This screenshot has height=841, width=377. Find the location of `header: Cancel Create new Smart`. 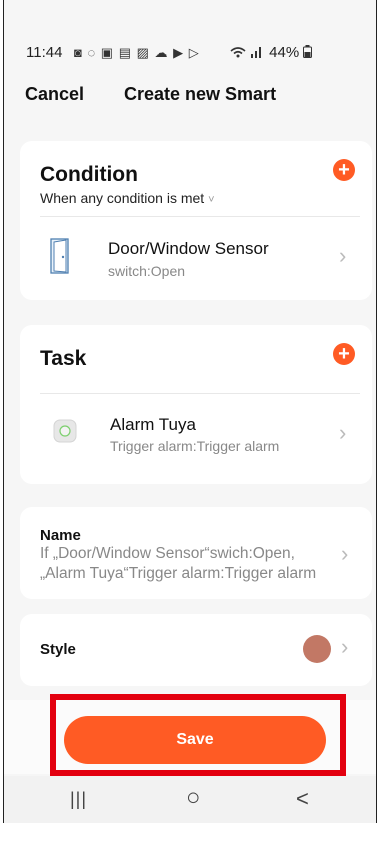

header: Cancel Create new Smart is located at coordinates (190, 95).